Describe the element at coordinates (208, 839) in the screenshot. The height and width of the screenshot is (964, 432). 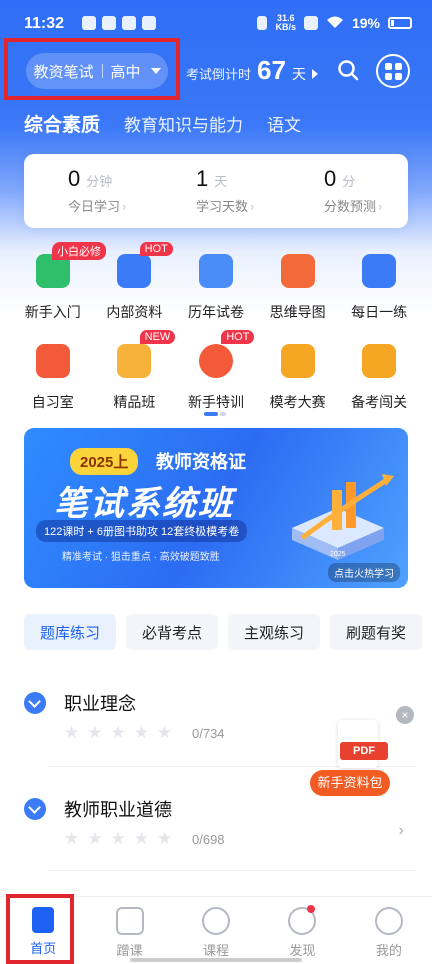
I see `chapter-progress: 0/698` at that location.